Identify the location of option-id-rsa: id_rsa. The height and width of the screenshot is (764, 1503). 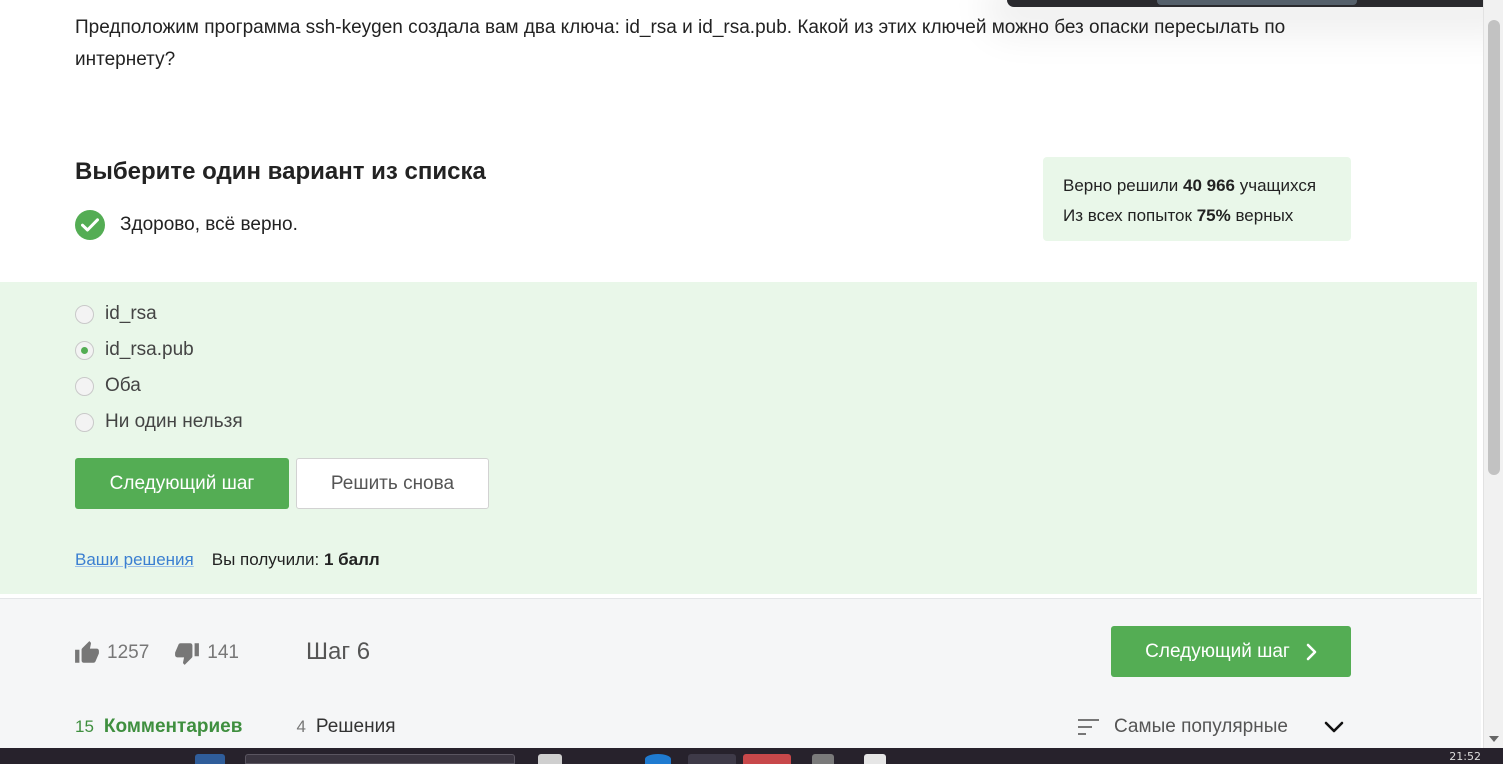
(116, 314).